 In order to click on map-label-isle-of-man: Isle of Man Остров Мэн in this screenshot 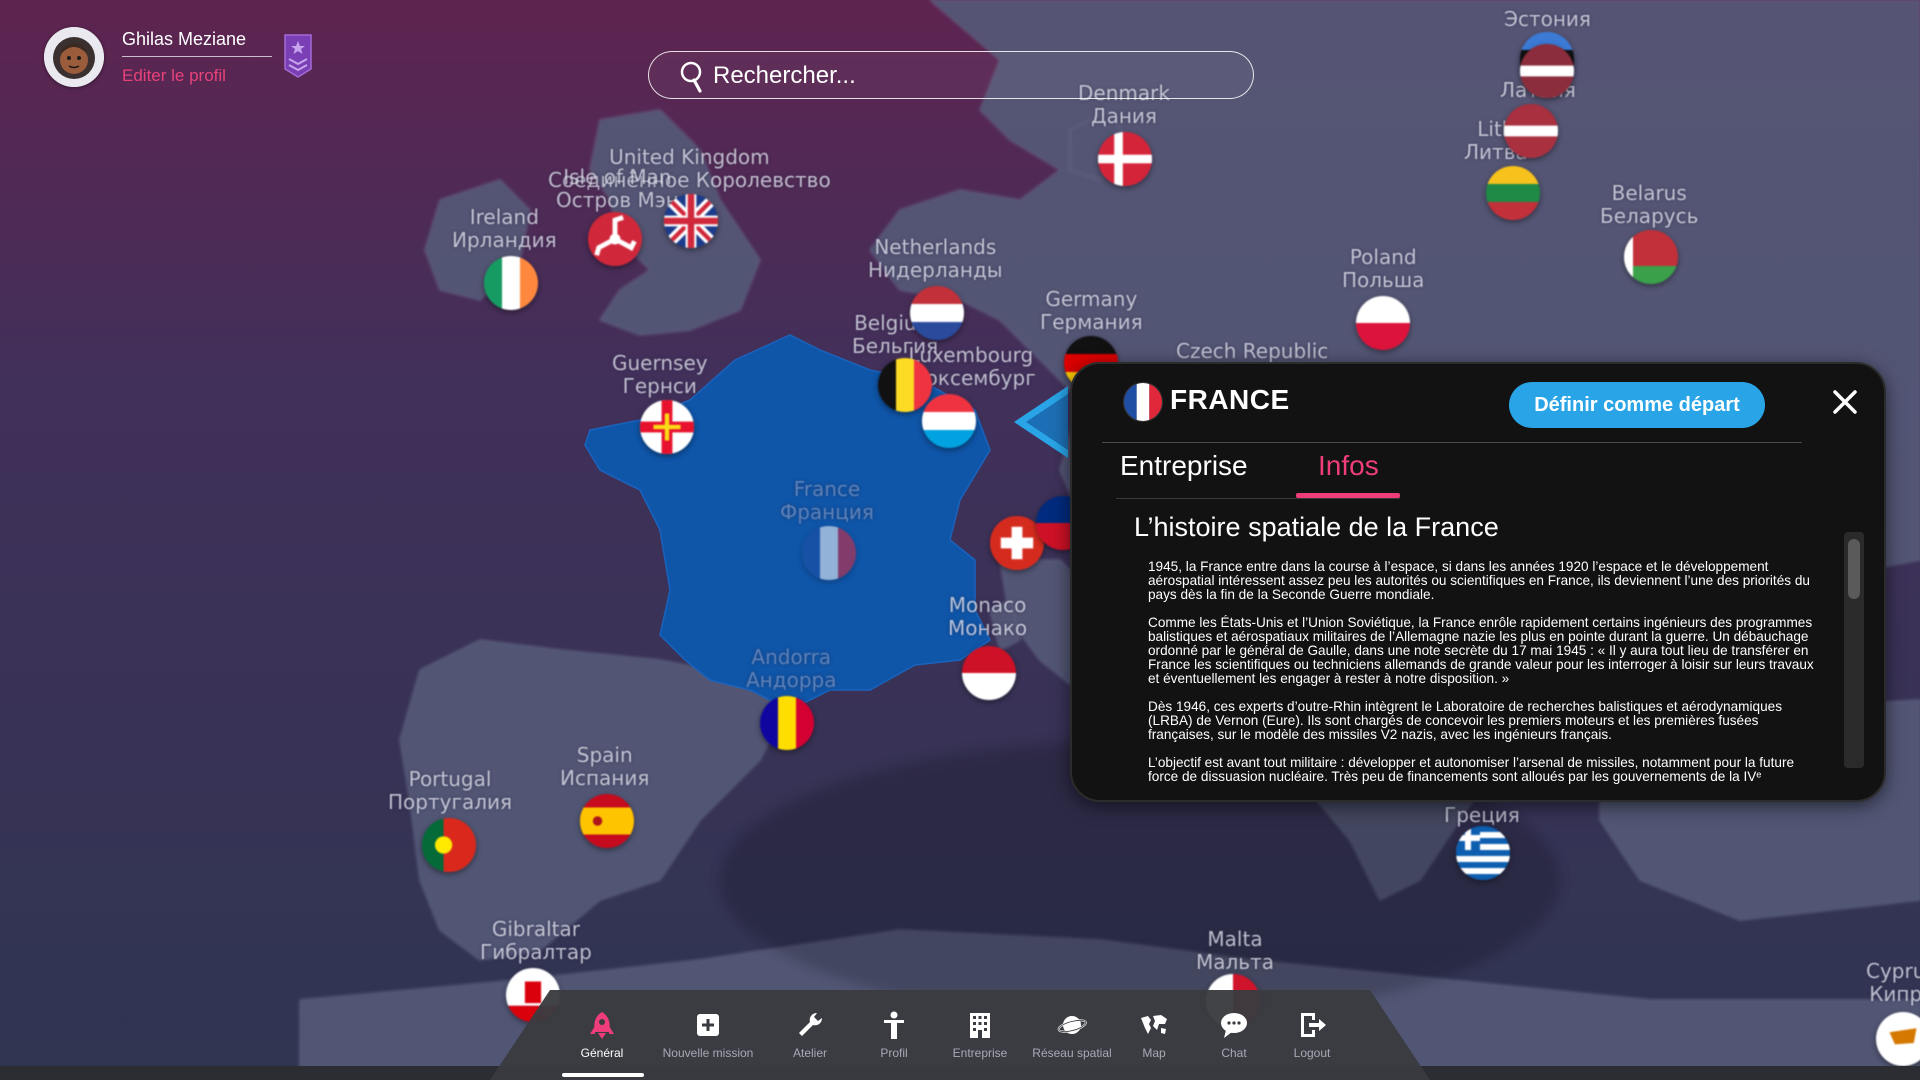, I will do `click(617, 189)`.